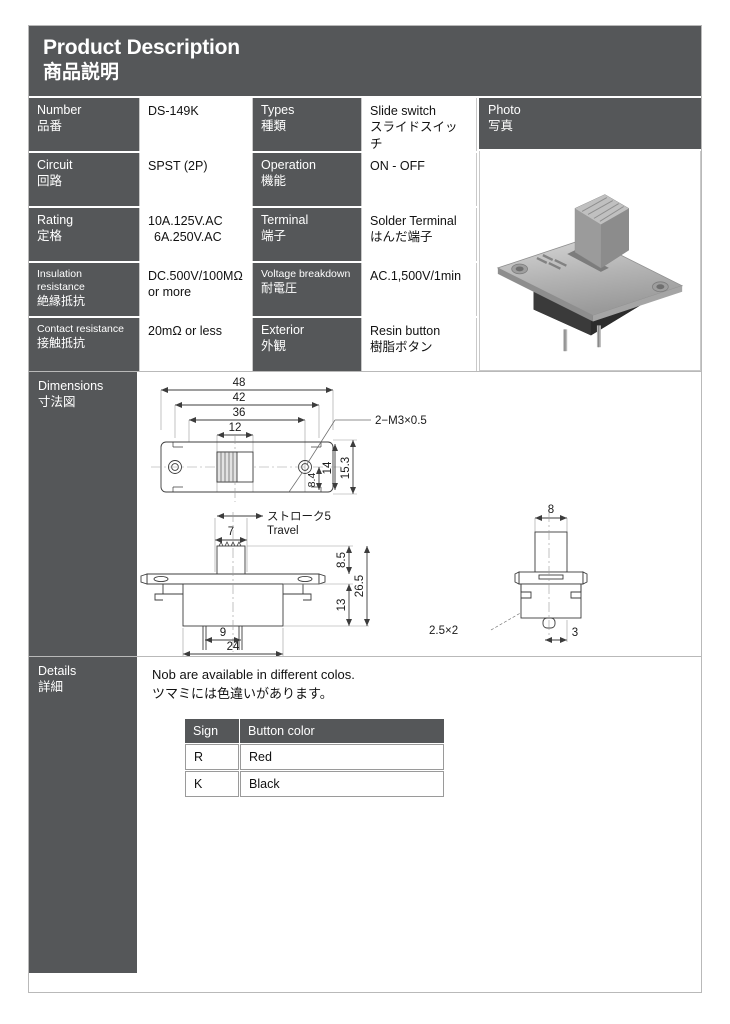  I want to click on dim-pin-pitch: 9, so click(223, 633).